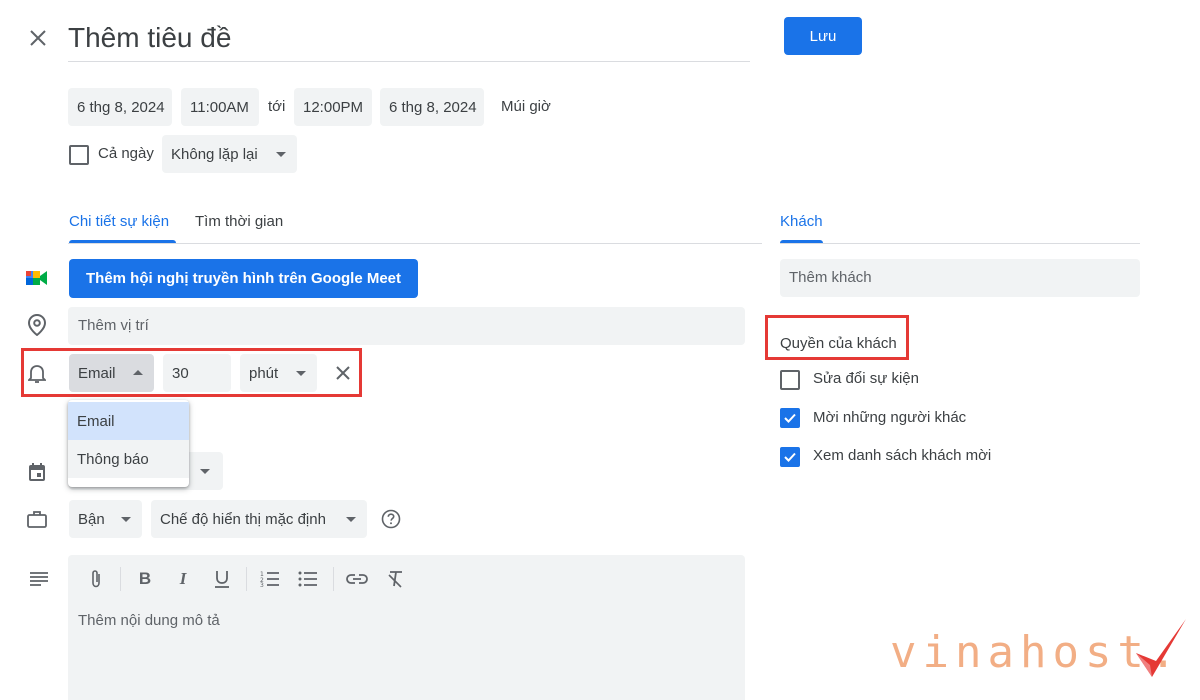 The width and height of the screenshot is (1200, 700). What do you see at coordinates (91, 519) in the screenshot?
I see `busy-value: Bận` at bounding box center [91, 519].